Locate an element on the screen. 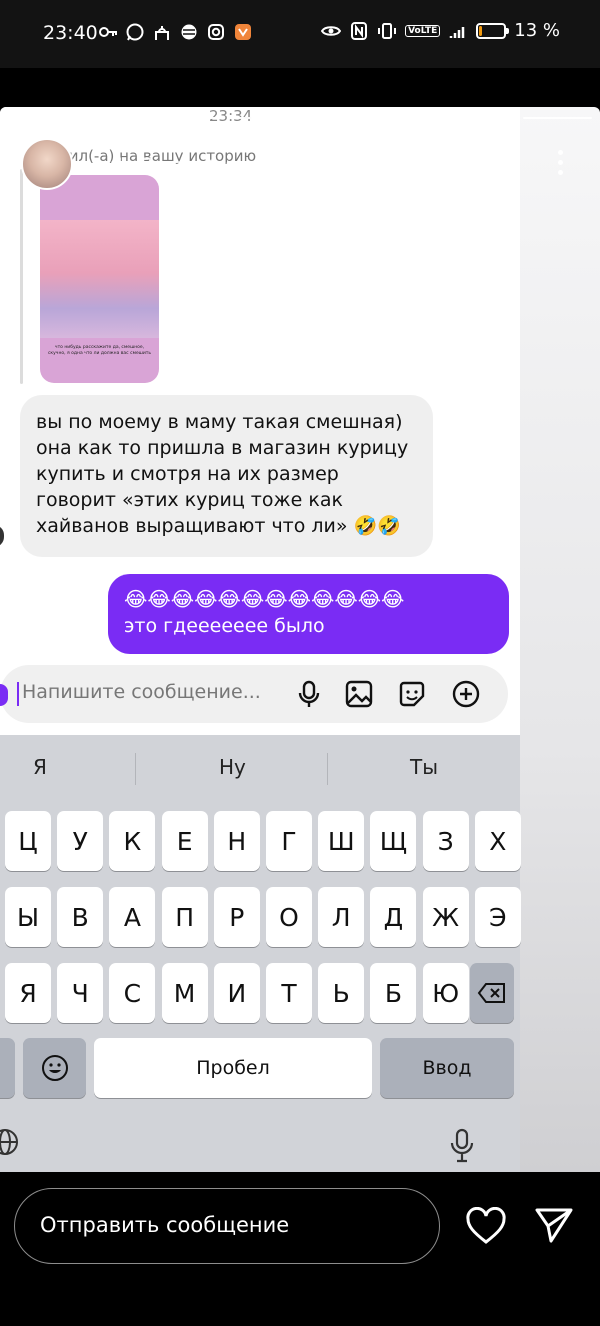 Image resolution: width=600 pixels, height=1326 pixels. letter-key: П is located at coordinates (184, 917).